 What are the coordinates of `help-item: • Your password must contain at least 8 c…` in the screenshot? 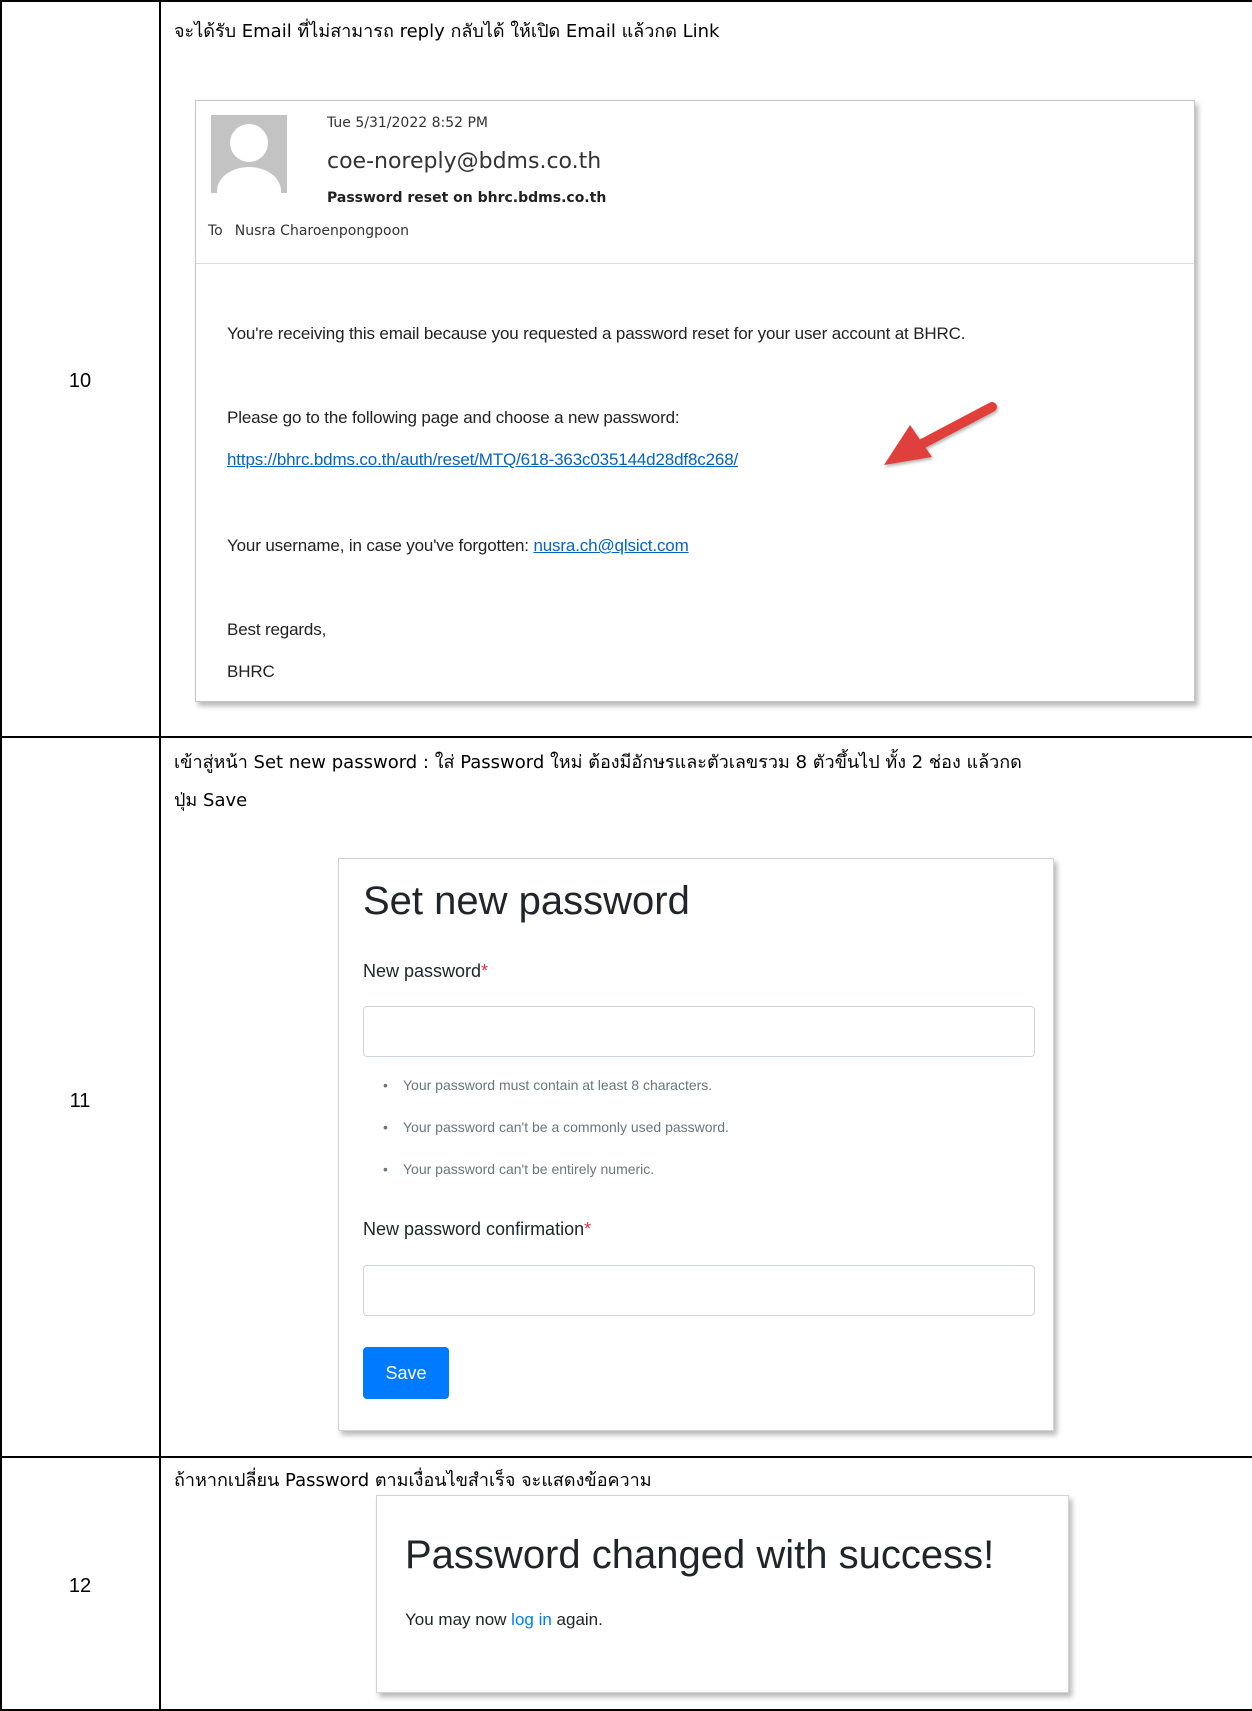 It's located at (548, 1085).